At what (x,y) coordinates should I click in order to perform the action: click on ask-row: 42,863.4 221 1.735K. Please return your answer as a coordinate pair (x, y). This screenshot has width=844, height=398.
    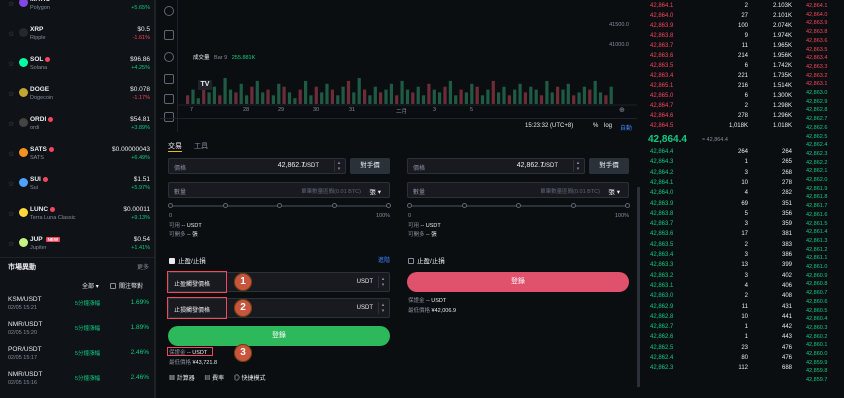
    Looking at the image, I should click on (717, 77).